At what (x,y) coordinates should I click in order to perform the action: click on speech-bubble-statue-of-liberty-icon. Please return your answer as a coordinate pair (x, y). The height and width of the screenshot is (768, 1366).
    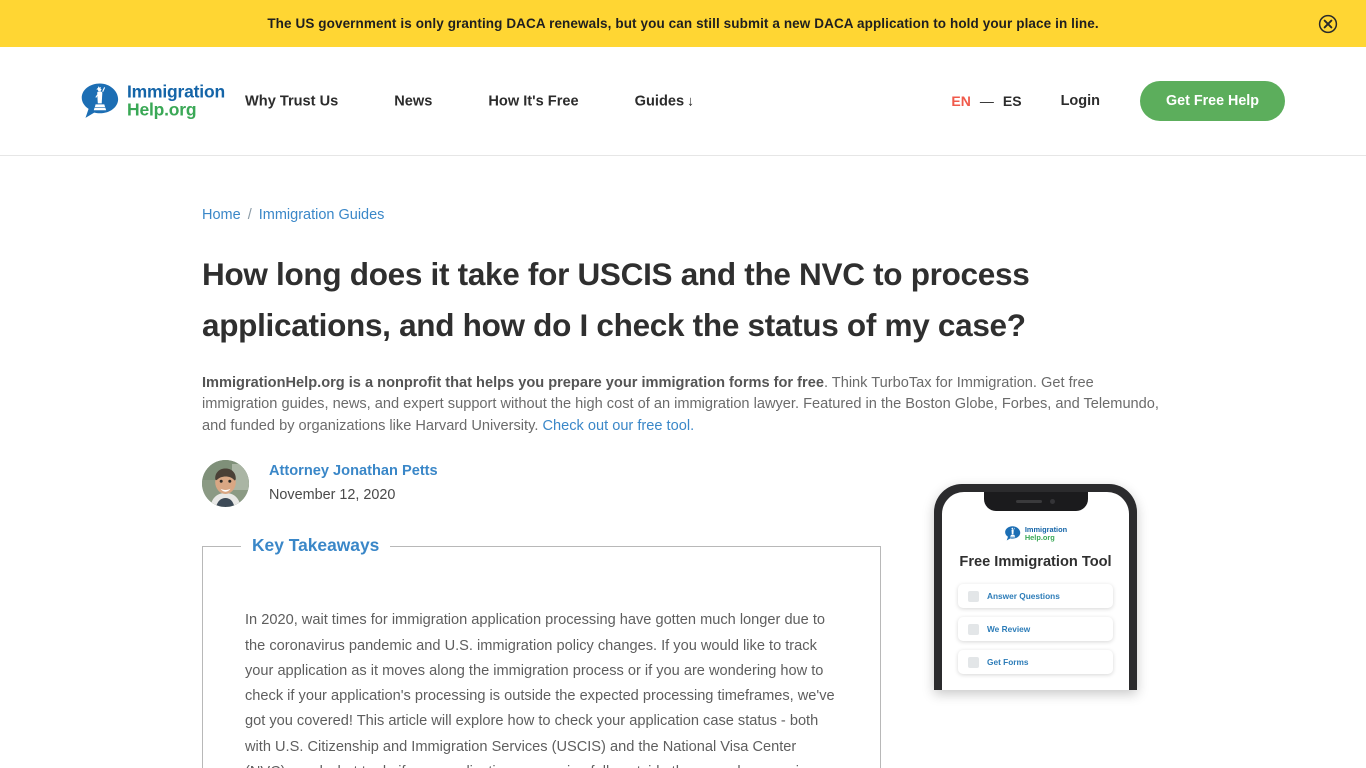
    Looking at the image, I should click on (99, 101).